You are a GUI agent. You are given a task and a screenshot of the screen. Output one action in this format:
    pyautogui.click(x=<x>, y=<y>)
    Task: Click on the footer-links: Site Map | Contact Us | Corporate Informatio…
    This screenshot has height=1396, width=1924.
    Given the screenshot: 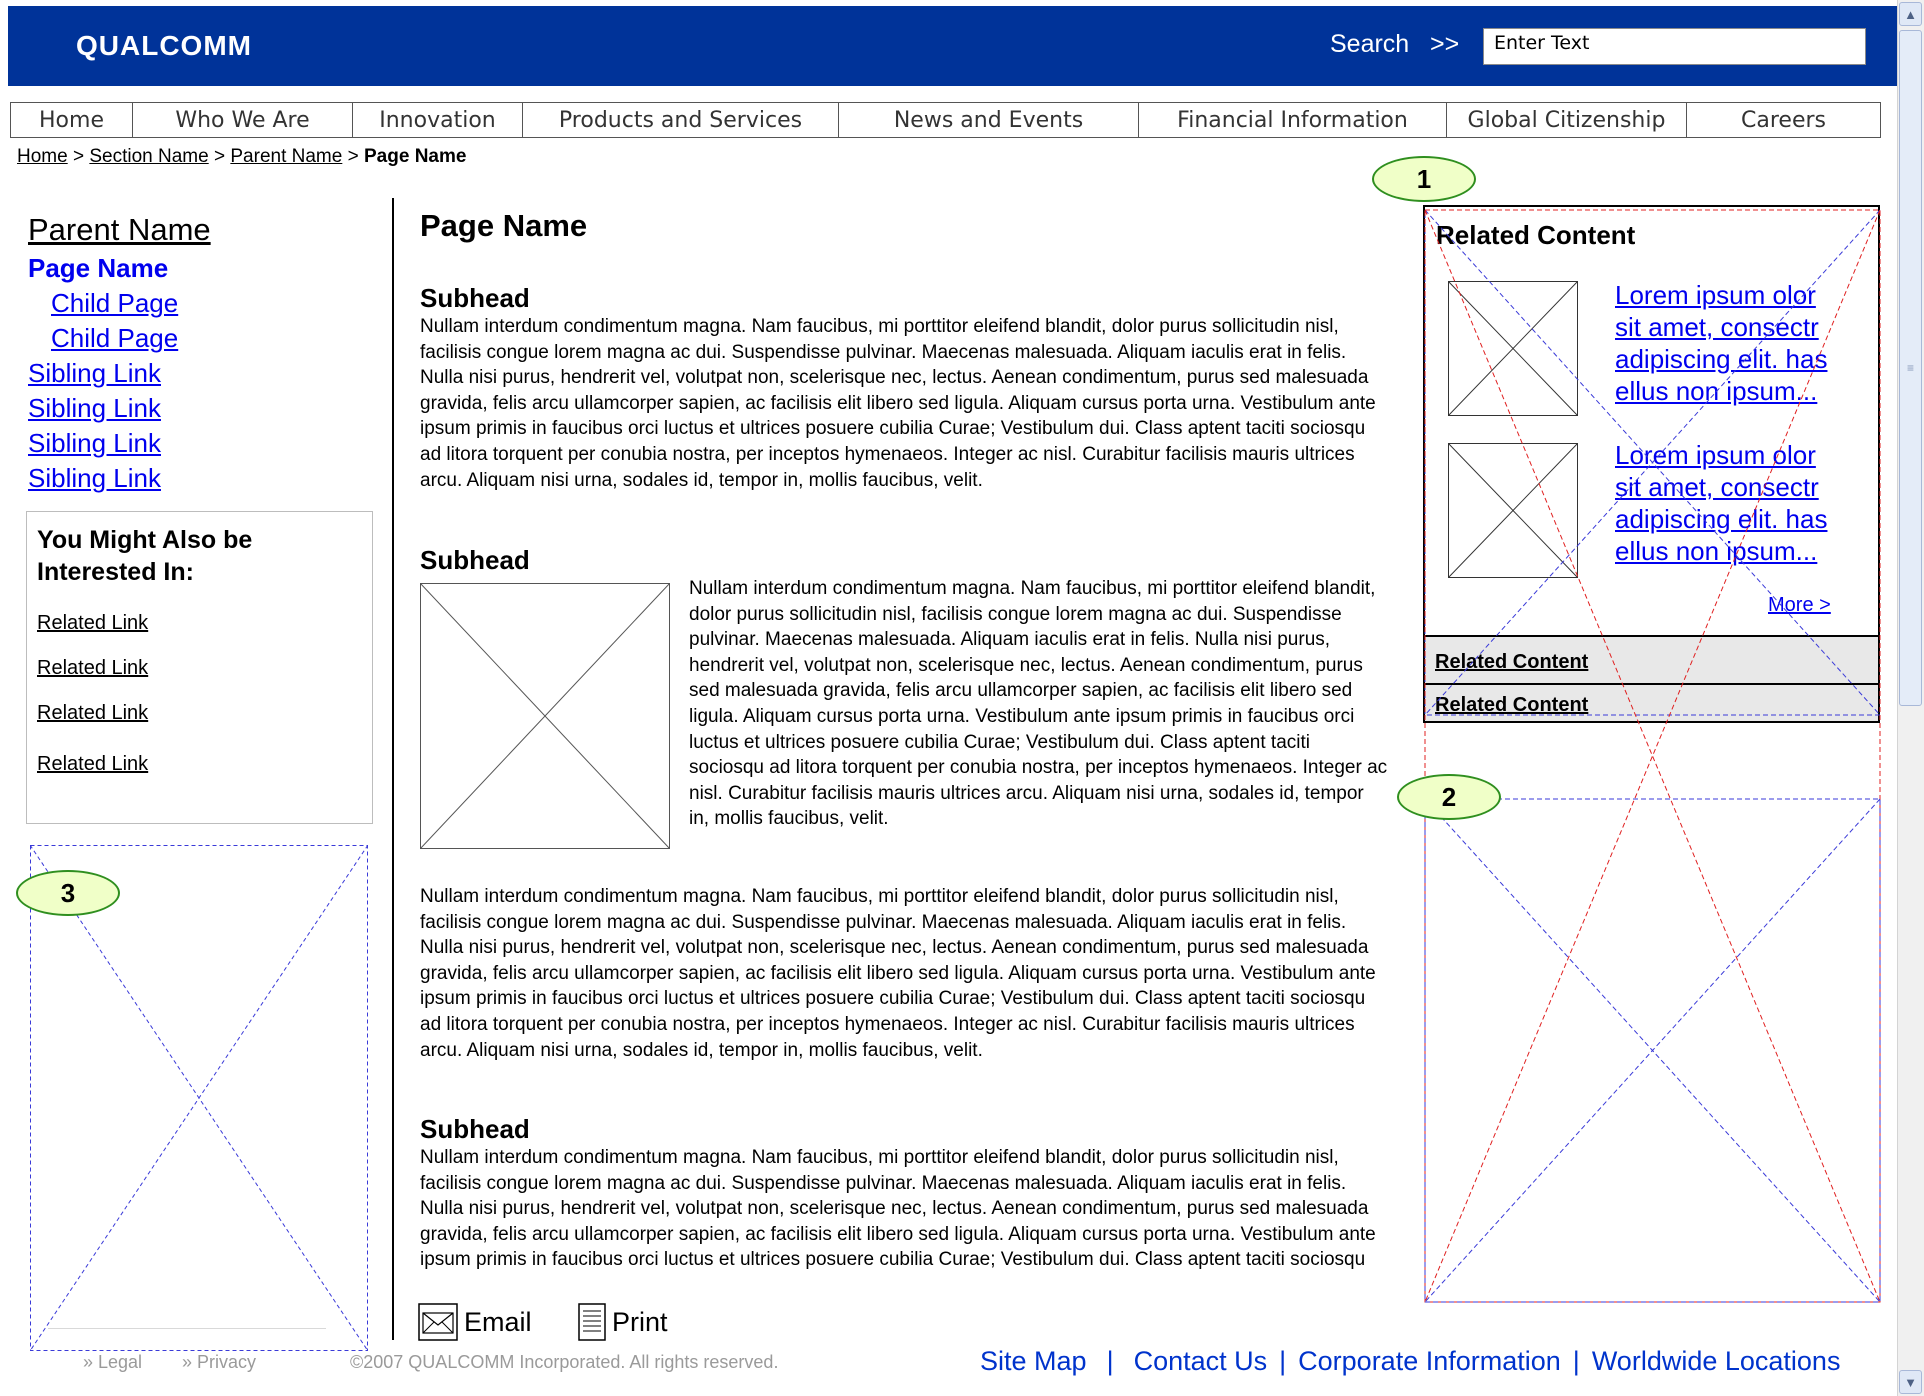 What is the action you would take?
    pyautogui.click(x=1410, y=1361)
    